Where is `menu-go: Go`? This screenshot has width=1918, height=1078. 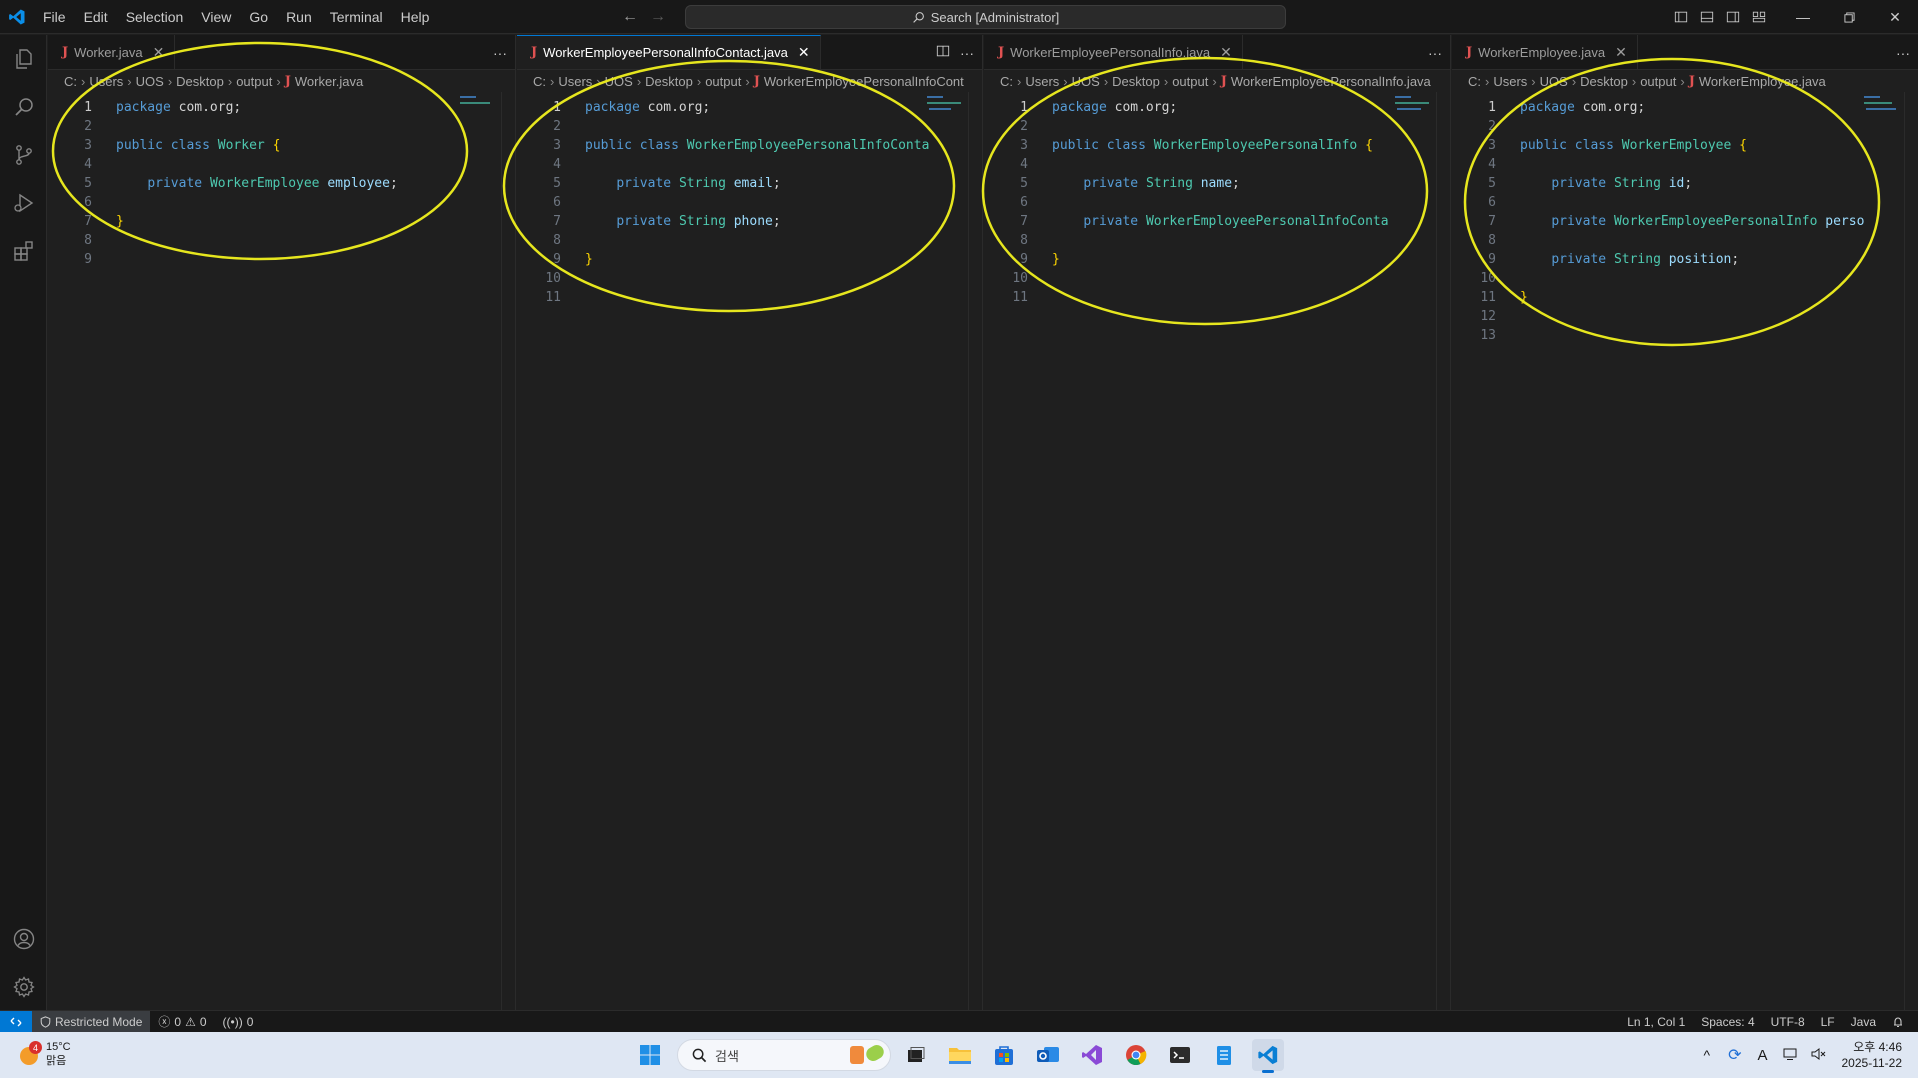 menu-go: Go is located at coordinates (258, 17).